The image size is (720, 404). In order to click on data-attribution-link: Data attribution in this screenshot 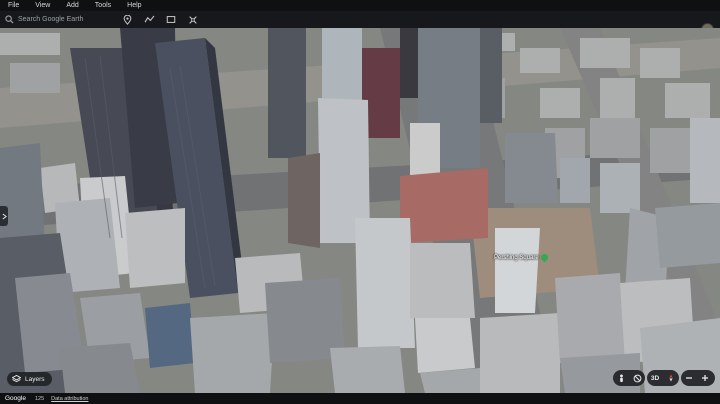, I will do `click(69, 399)`.